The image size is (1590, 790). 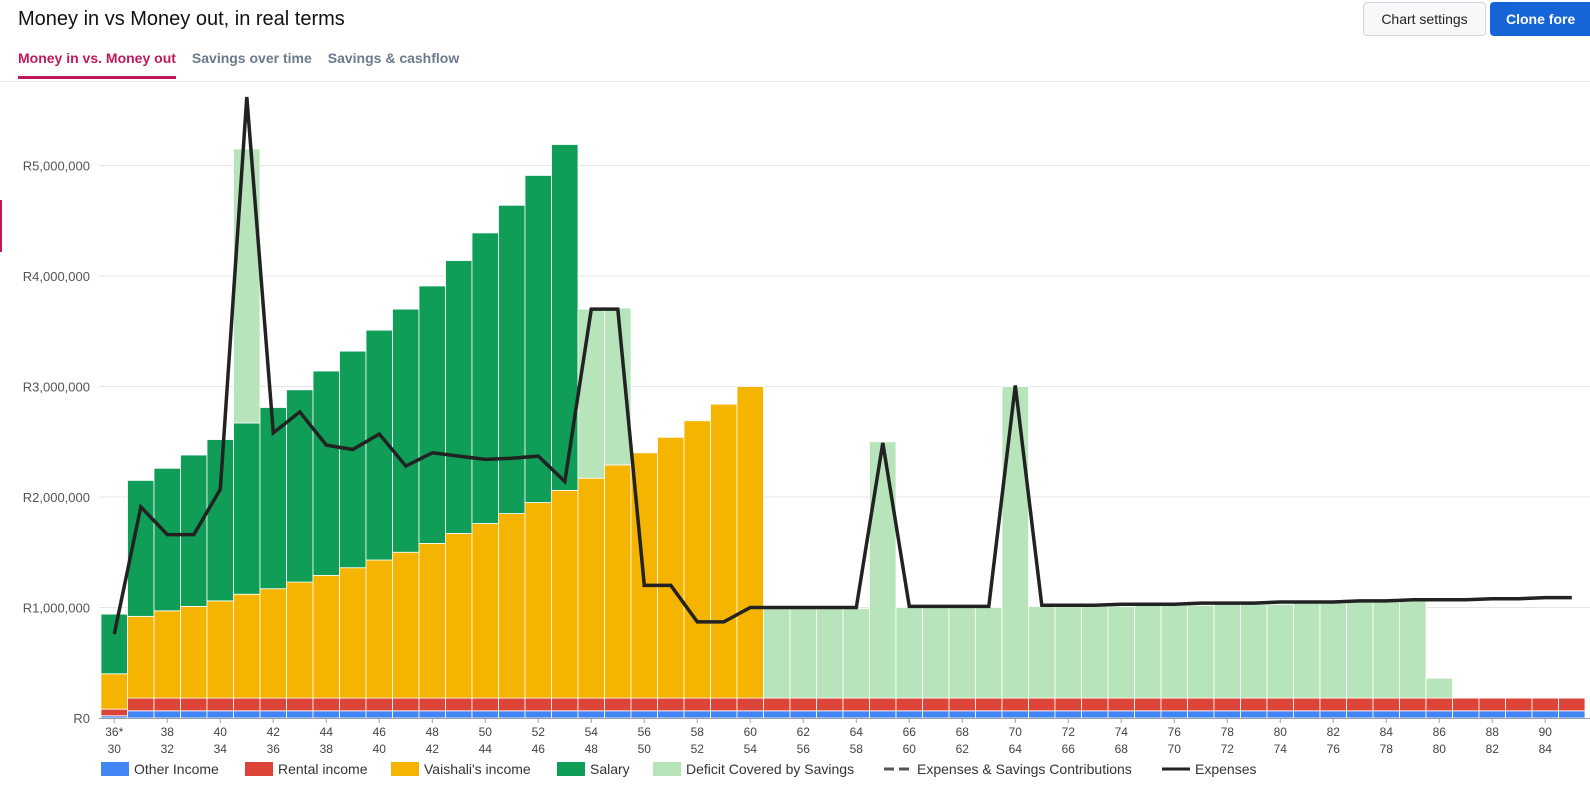 What do you see at coordinates (645, 732) in the screenshot?
I see `x-tick-label-age: 56` at bounding box center [645, 732].